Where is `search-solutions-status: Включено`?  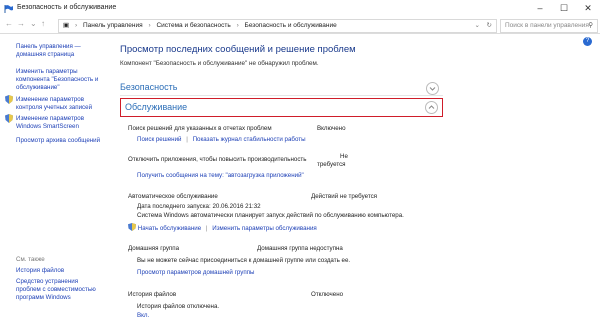 search-solutions-status: Включено is located at coordinates (331, 128).